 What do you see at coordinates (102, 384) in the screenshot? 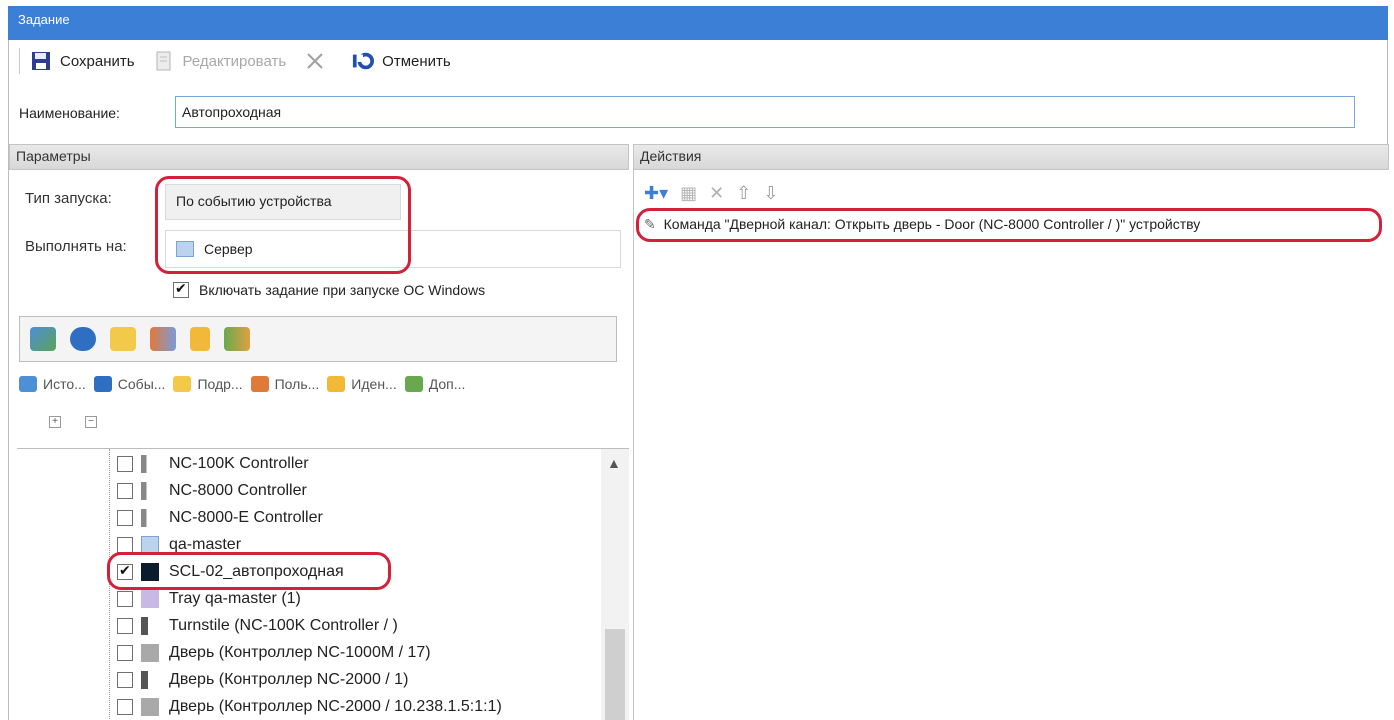
I see `events-tab-icon` at bounding box center [102, 384].